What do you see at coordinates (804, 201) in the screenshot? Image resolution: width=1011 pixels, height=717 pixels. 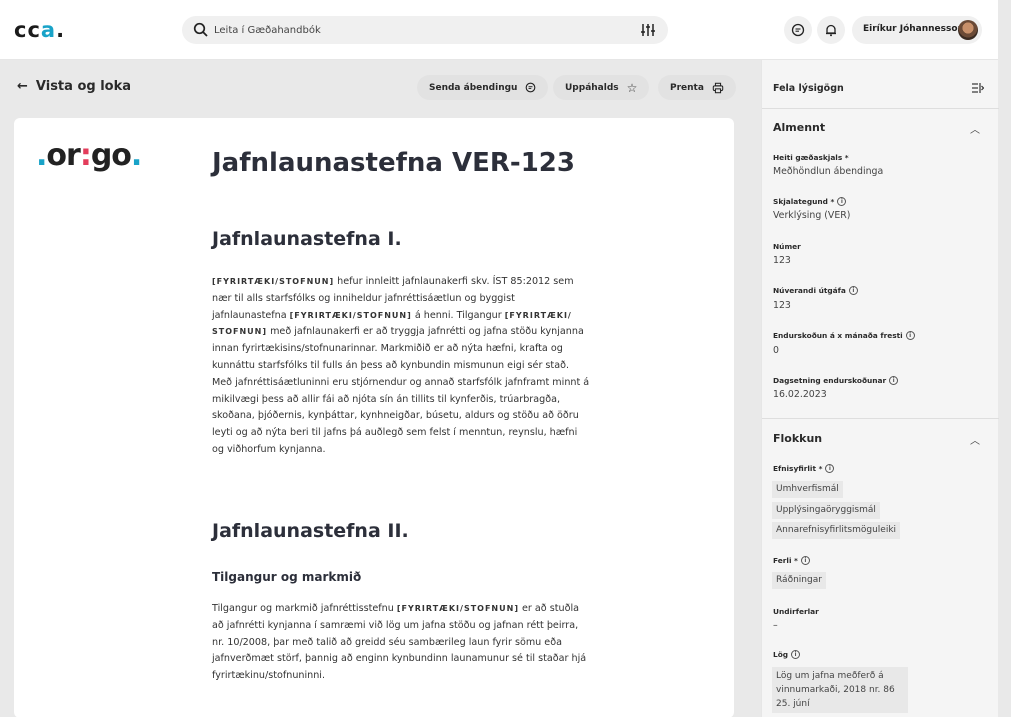 I see `doc-type-label-text: Skjalategund *` at bounding box center [804, 201].